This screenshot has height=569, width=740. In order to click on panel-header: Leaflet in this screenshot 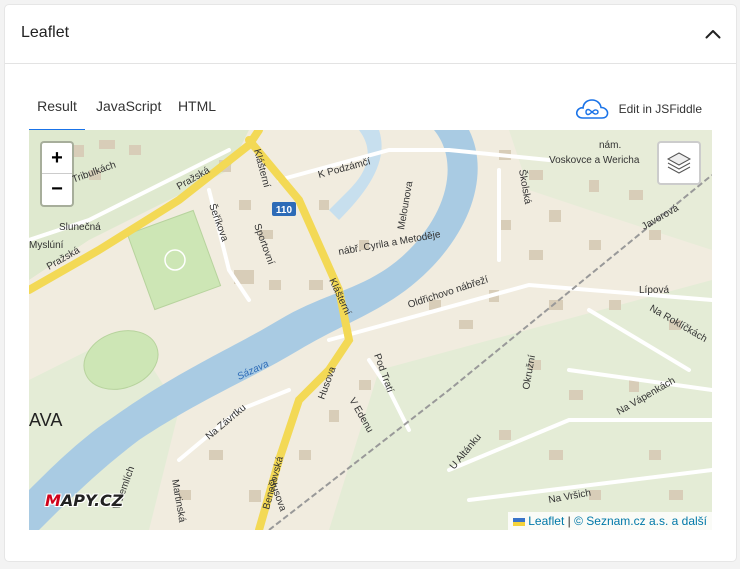, I will do `click(370, 34)`.